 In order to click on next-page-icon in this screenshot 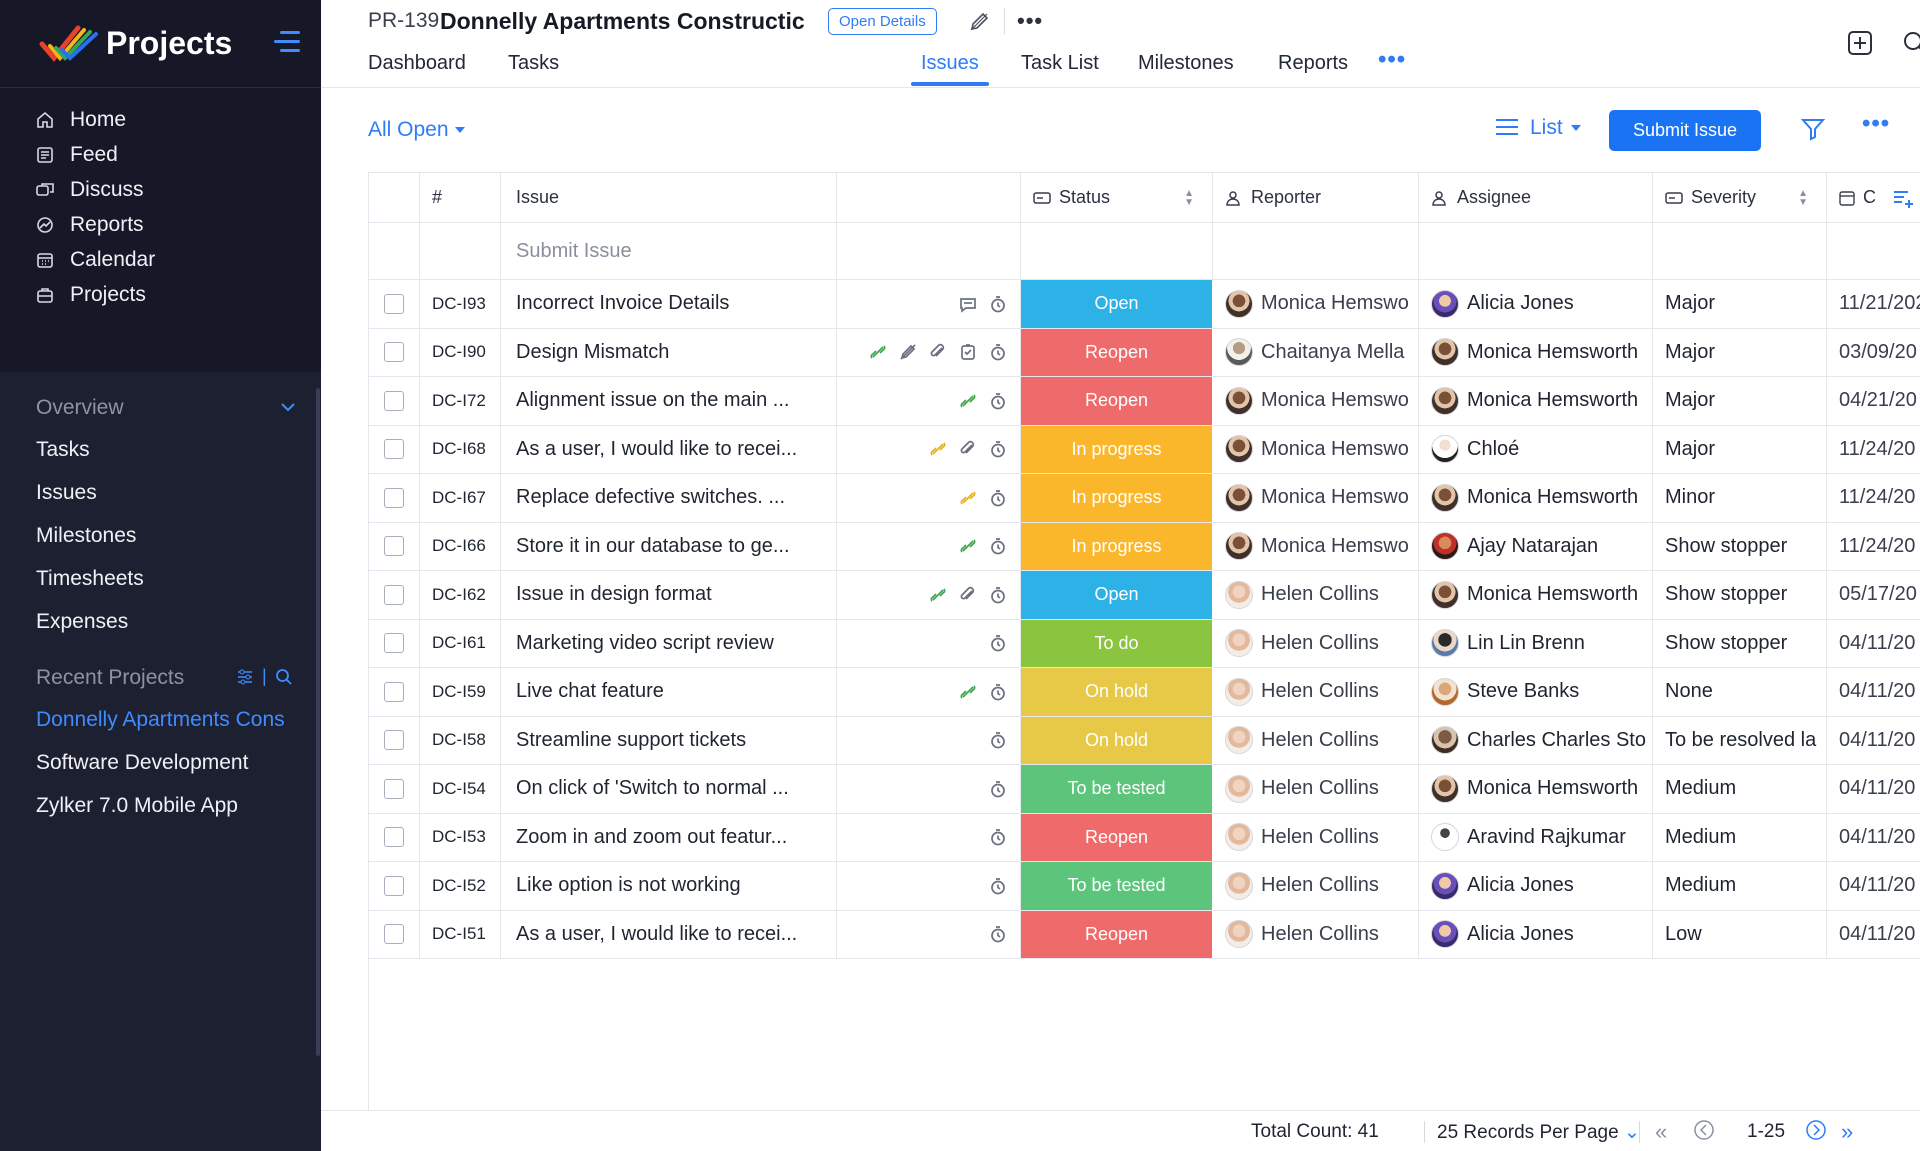, I will do `click(1816, 1133)`.